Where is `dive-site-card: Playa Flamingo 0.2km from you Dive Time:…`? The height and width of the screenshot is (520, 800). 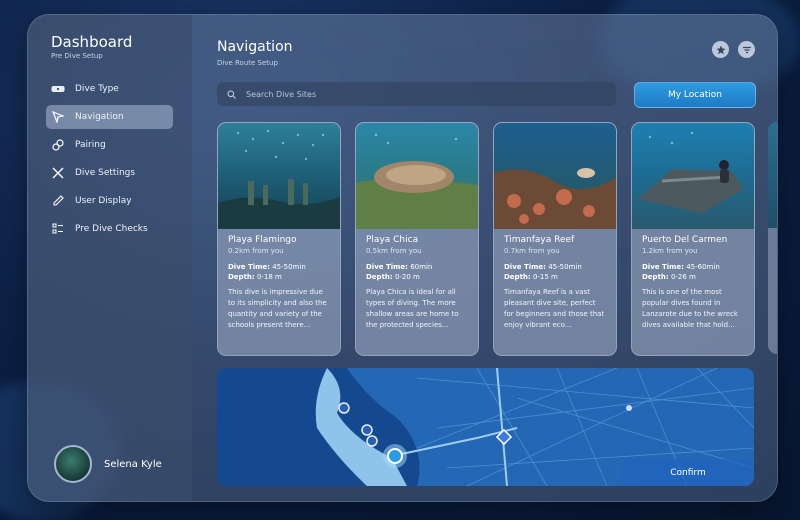 dive-site-card: Playa Flamingo 0.2km from you Dive Time:… is located at coordinates (279, 239).